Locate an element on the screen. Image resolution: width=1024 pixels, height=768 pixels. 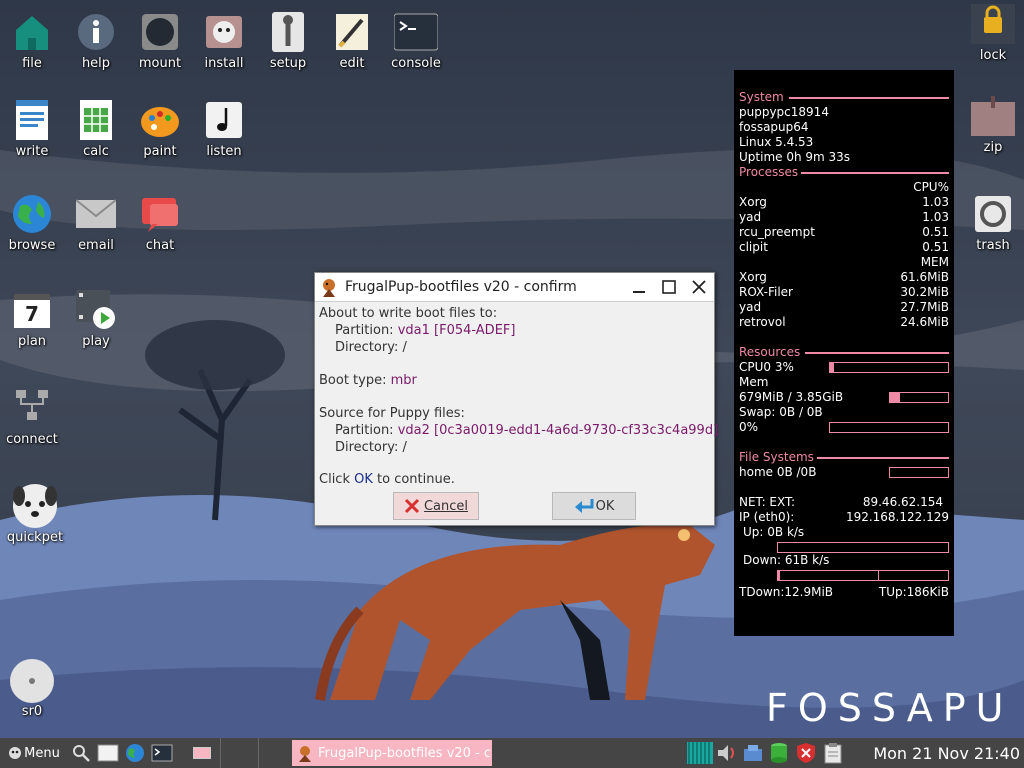
desktop-icon-label: connect is located at coordinates (32, 439).